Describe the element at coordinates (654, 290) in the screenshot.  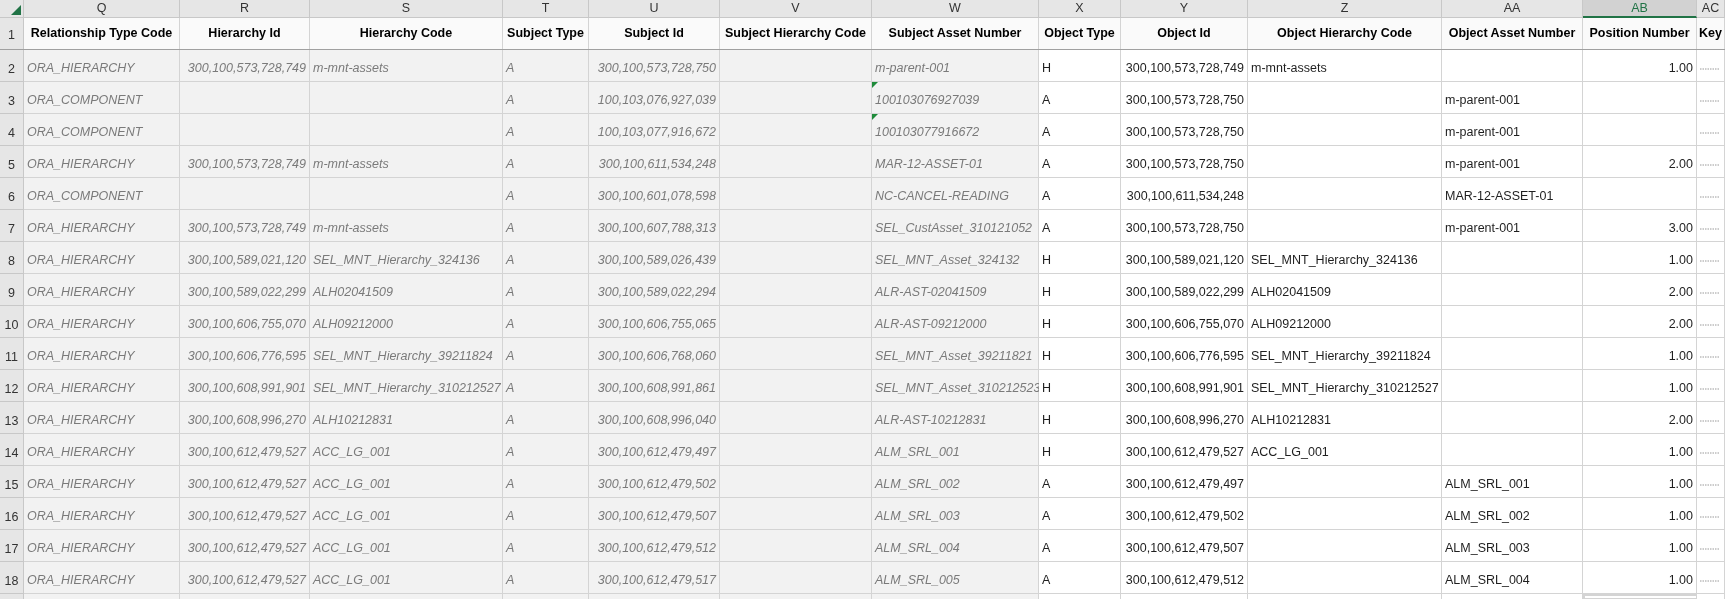
I see `table-cell: 300,100,589,022,294` at that location.